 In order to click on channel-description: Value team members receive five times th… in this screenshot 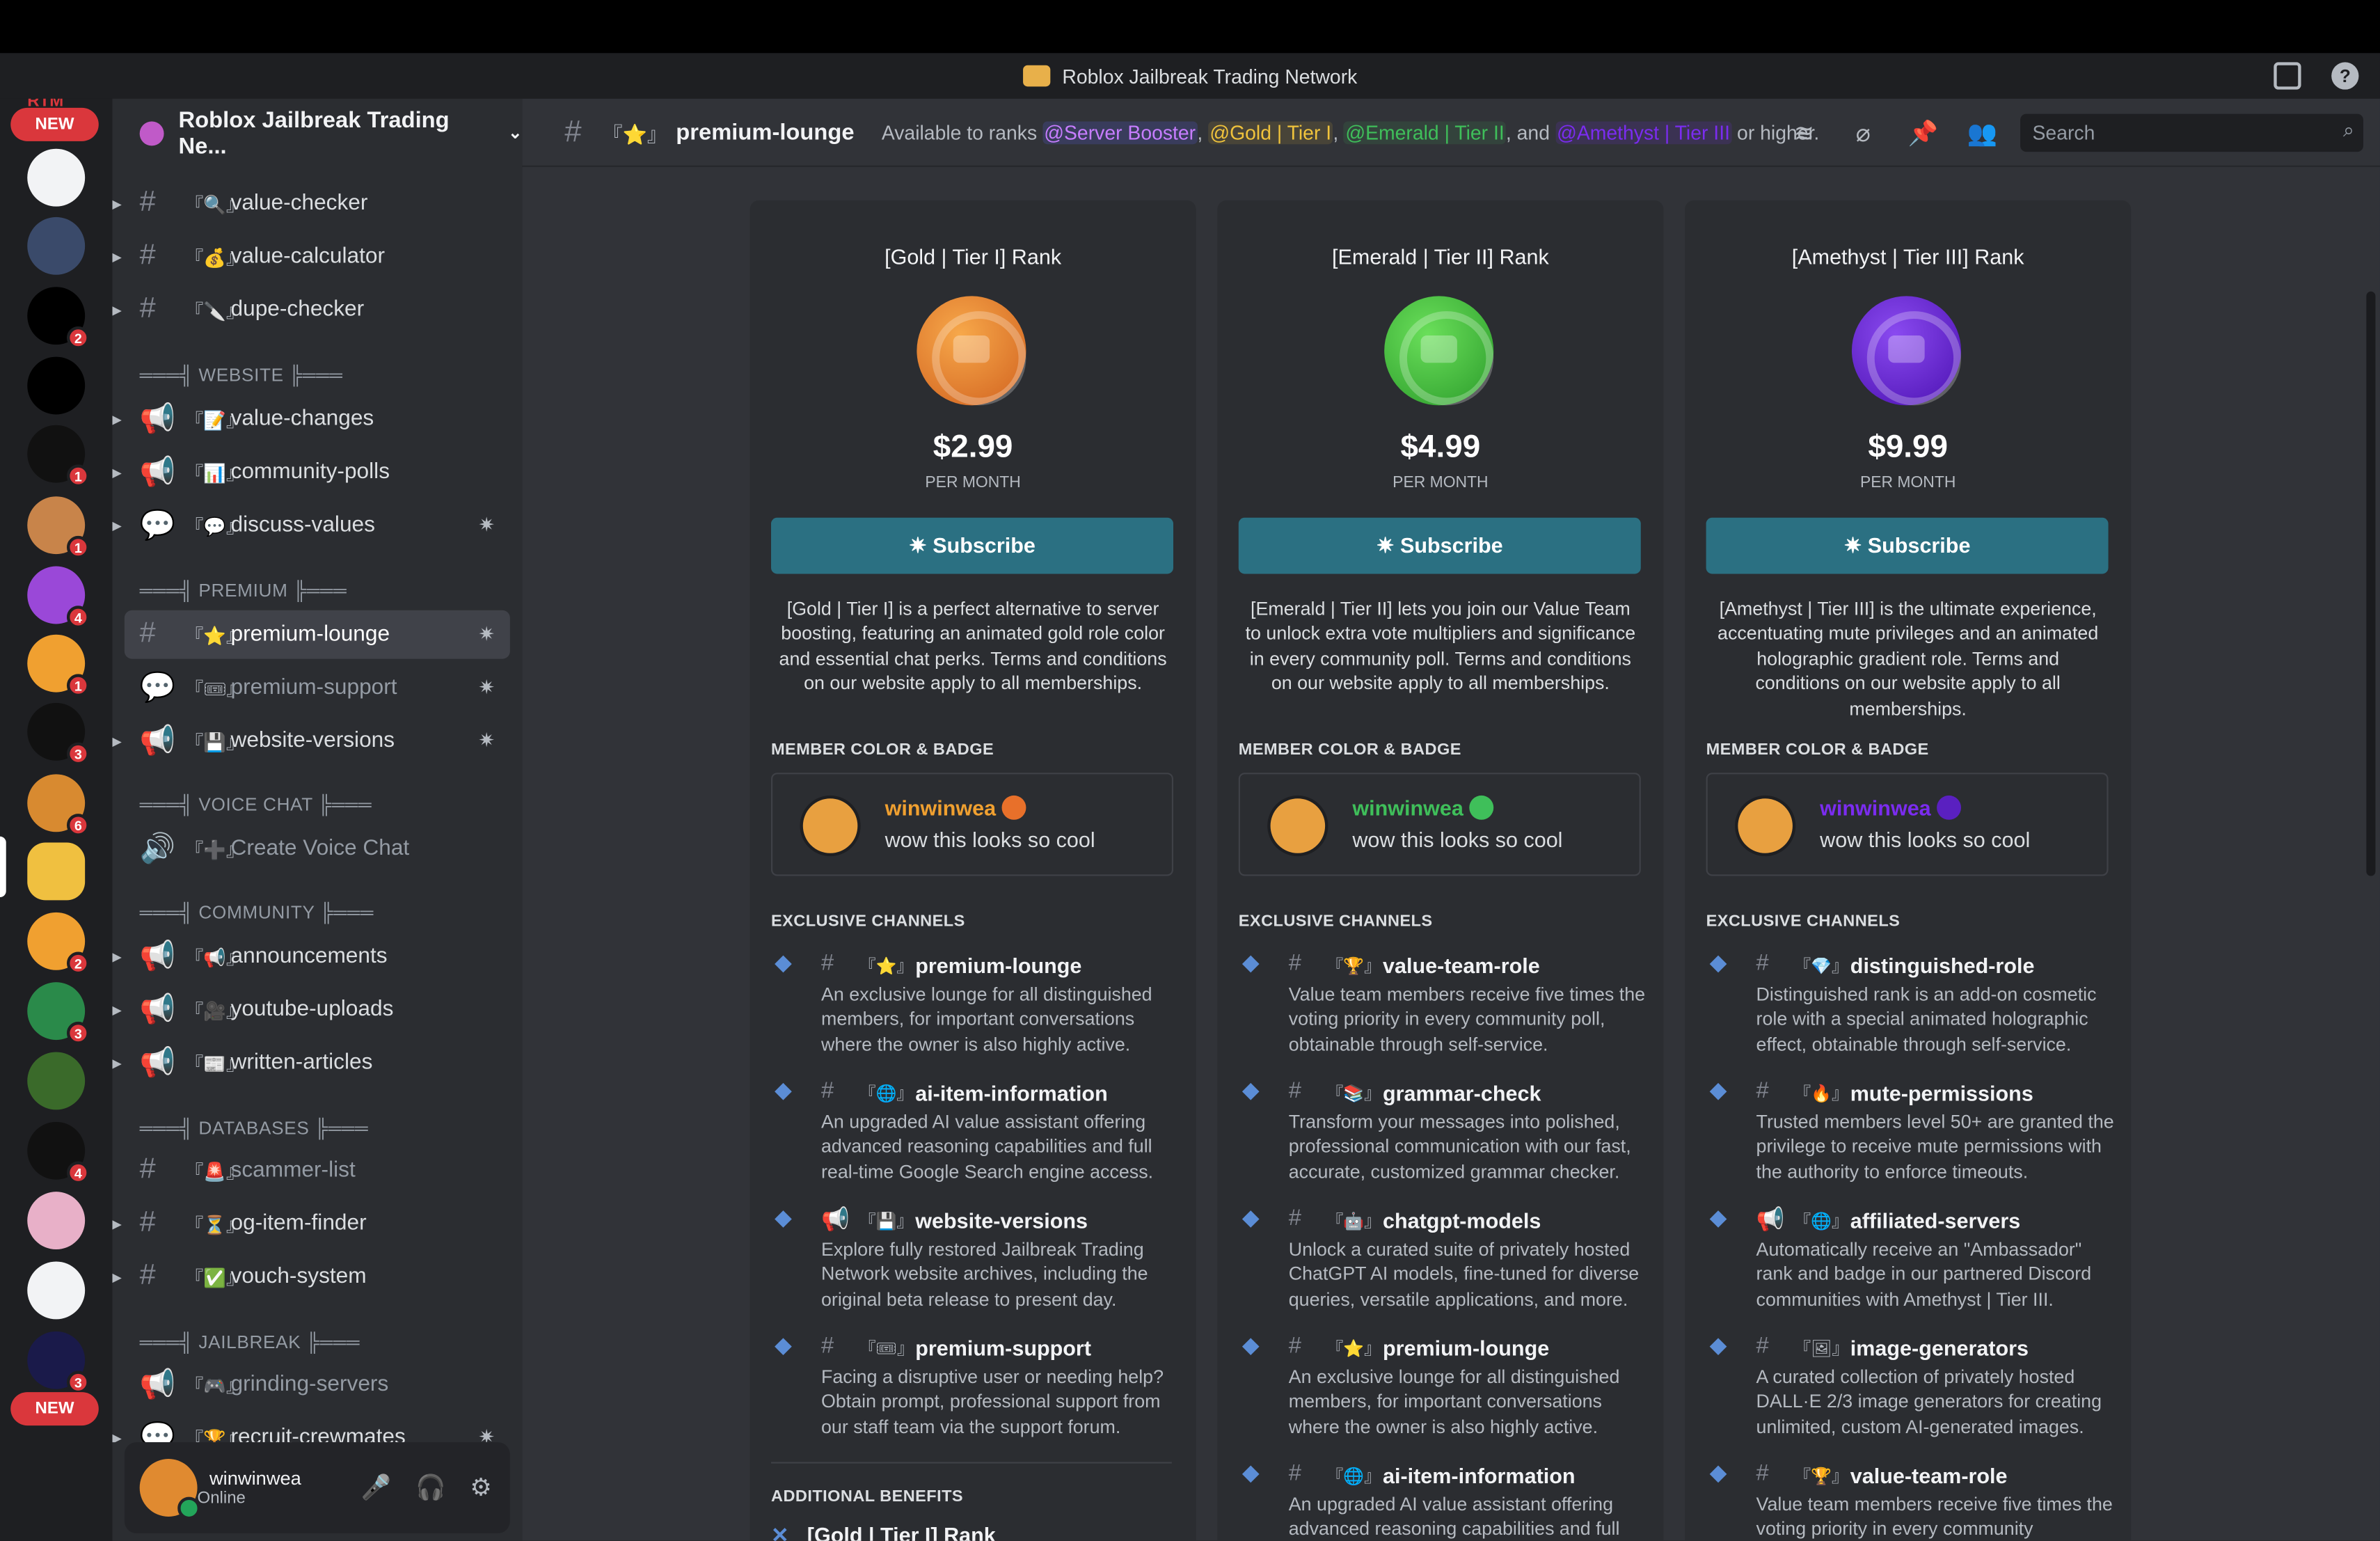, I will do `click(1934, 1517)`.